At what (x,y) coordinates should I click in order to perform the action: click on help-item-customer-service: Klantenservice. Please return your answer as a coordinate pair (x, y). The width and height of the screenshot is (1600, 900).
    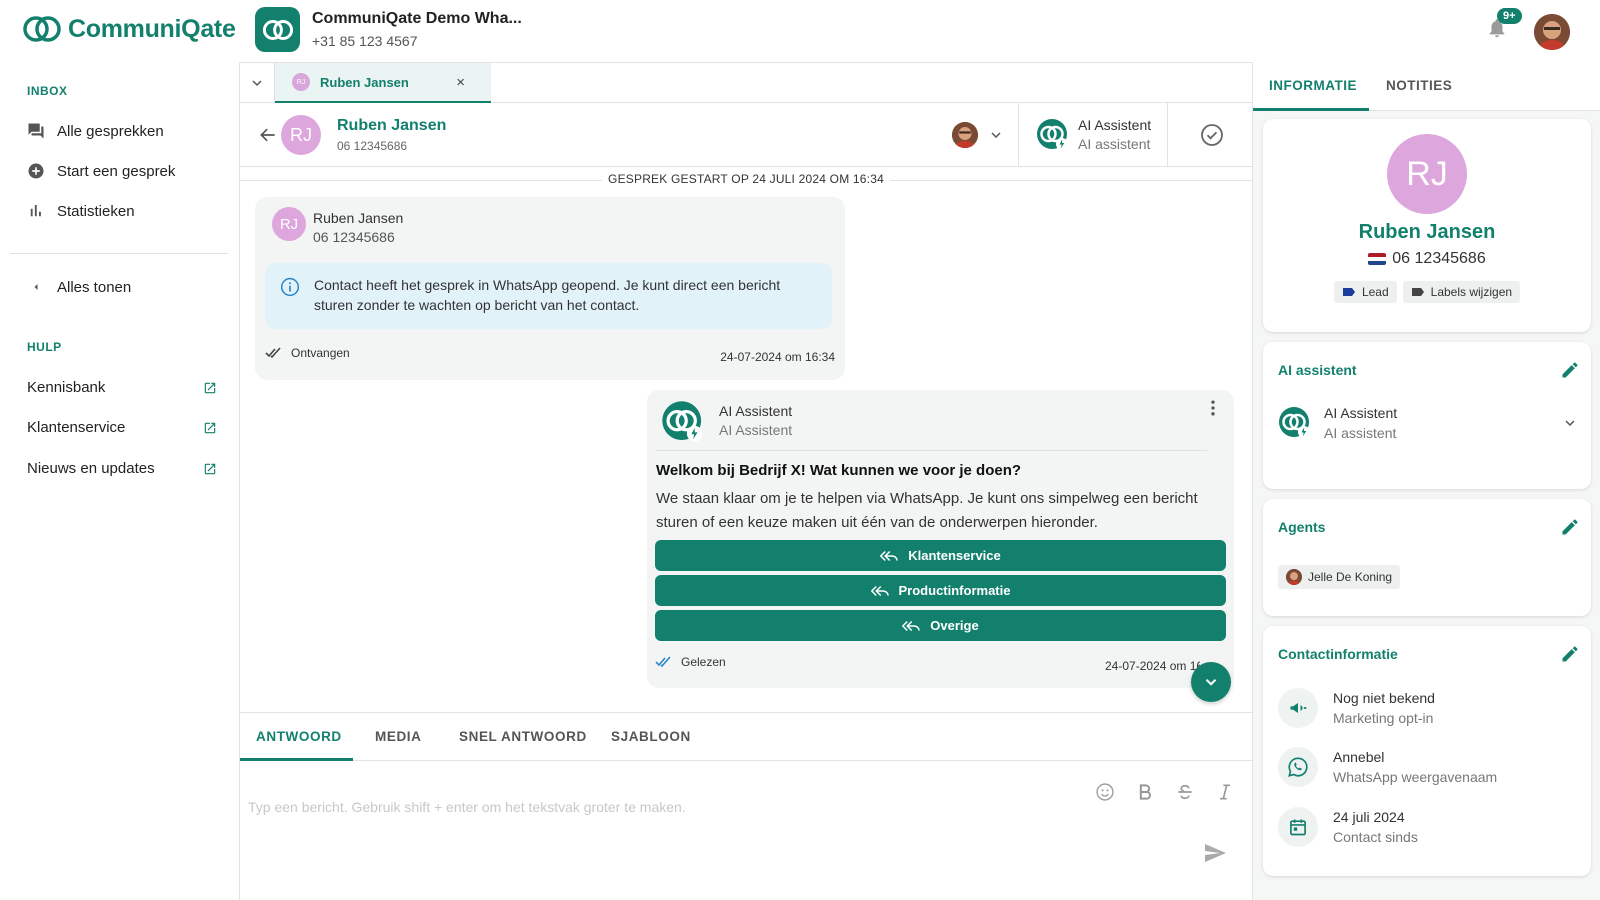
    Looking at the image, I should click on (122, 427).